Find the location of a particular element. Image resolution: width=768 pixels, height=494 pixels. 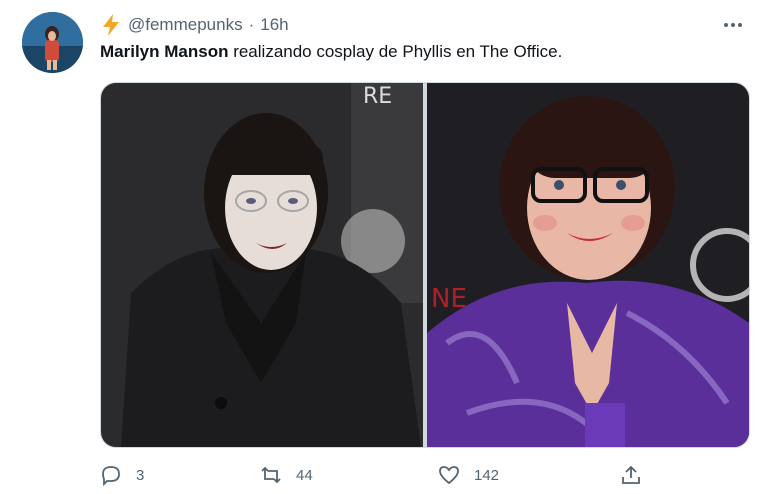

heart-icon is located at coordinates (449, 475).